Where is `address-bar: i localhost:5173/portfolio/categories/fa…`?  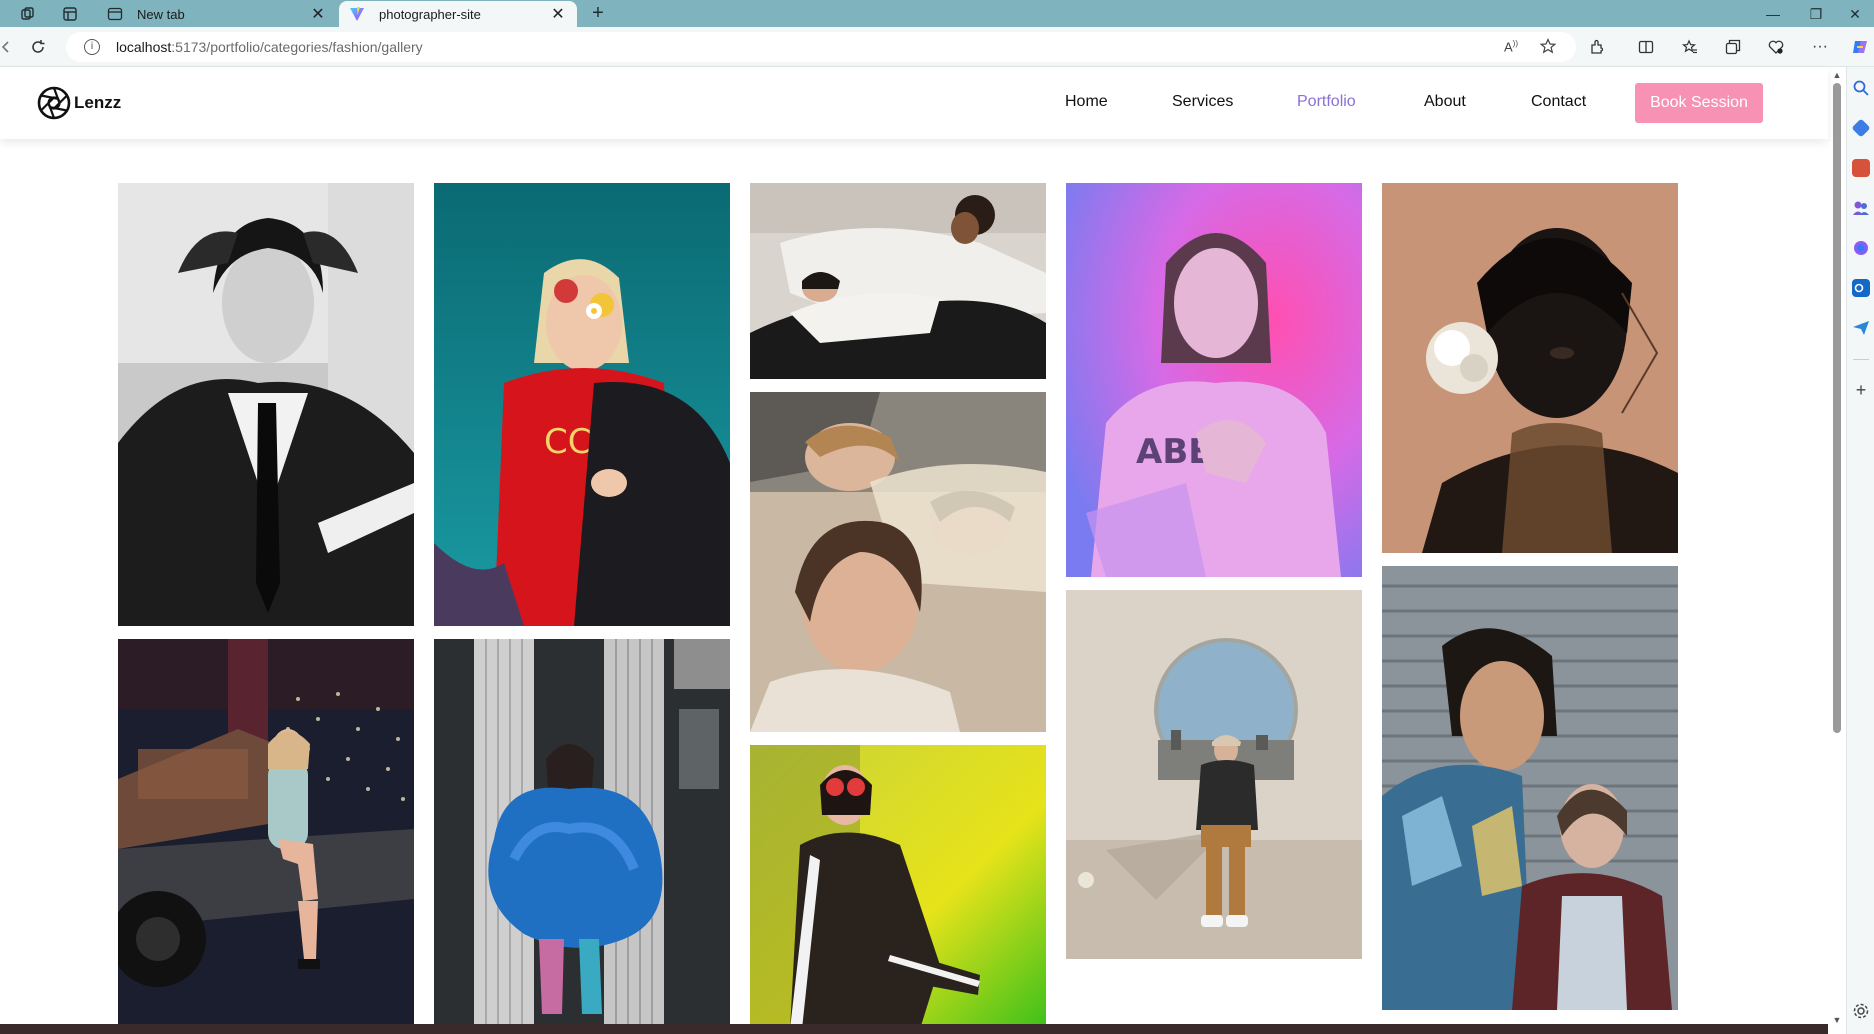
address-bar: i localhost:5173/portfolio/categories/fa… is located at coordinates (821, 47).